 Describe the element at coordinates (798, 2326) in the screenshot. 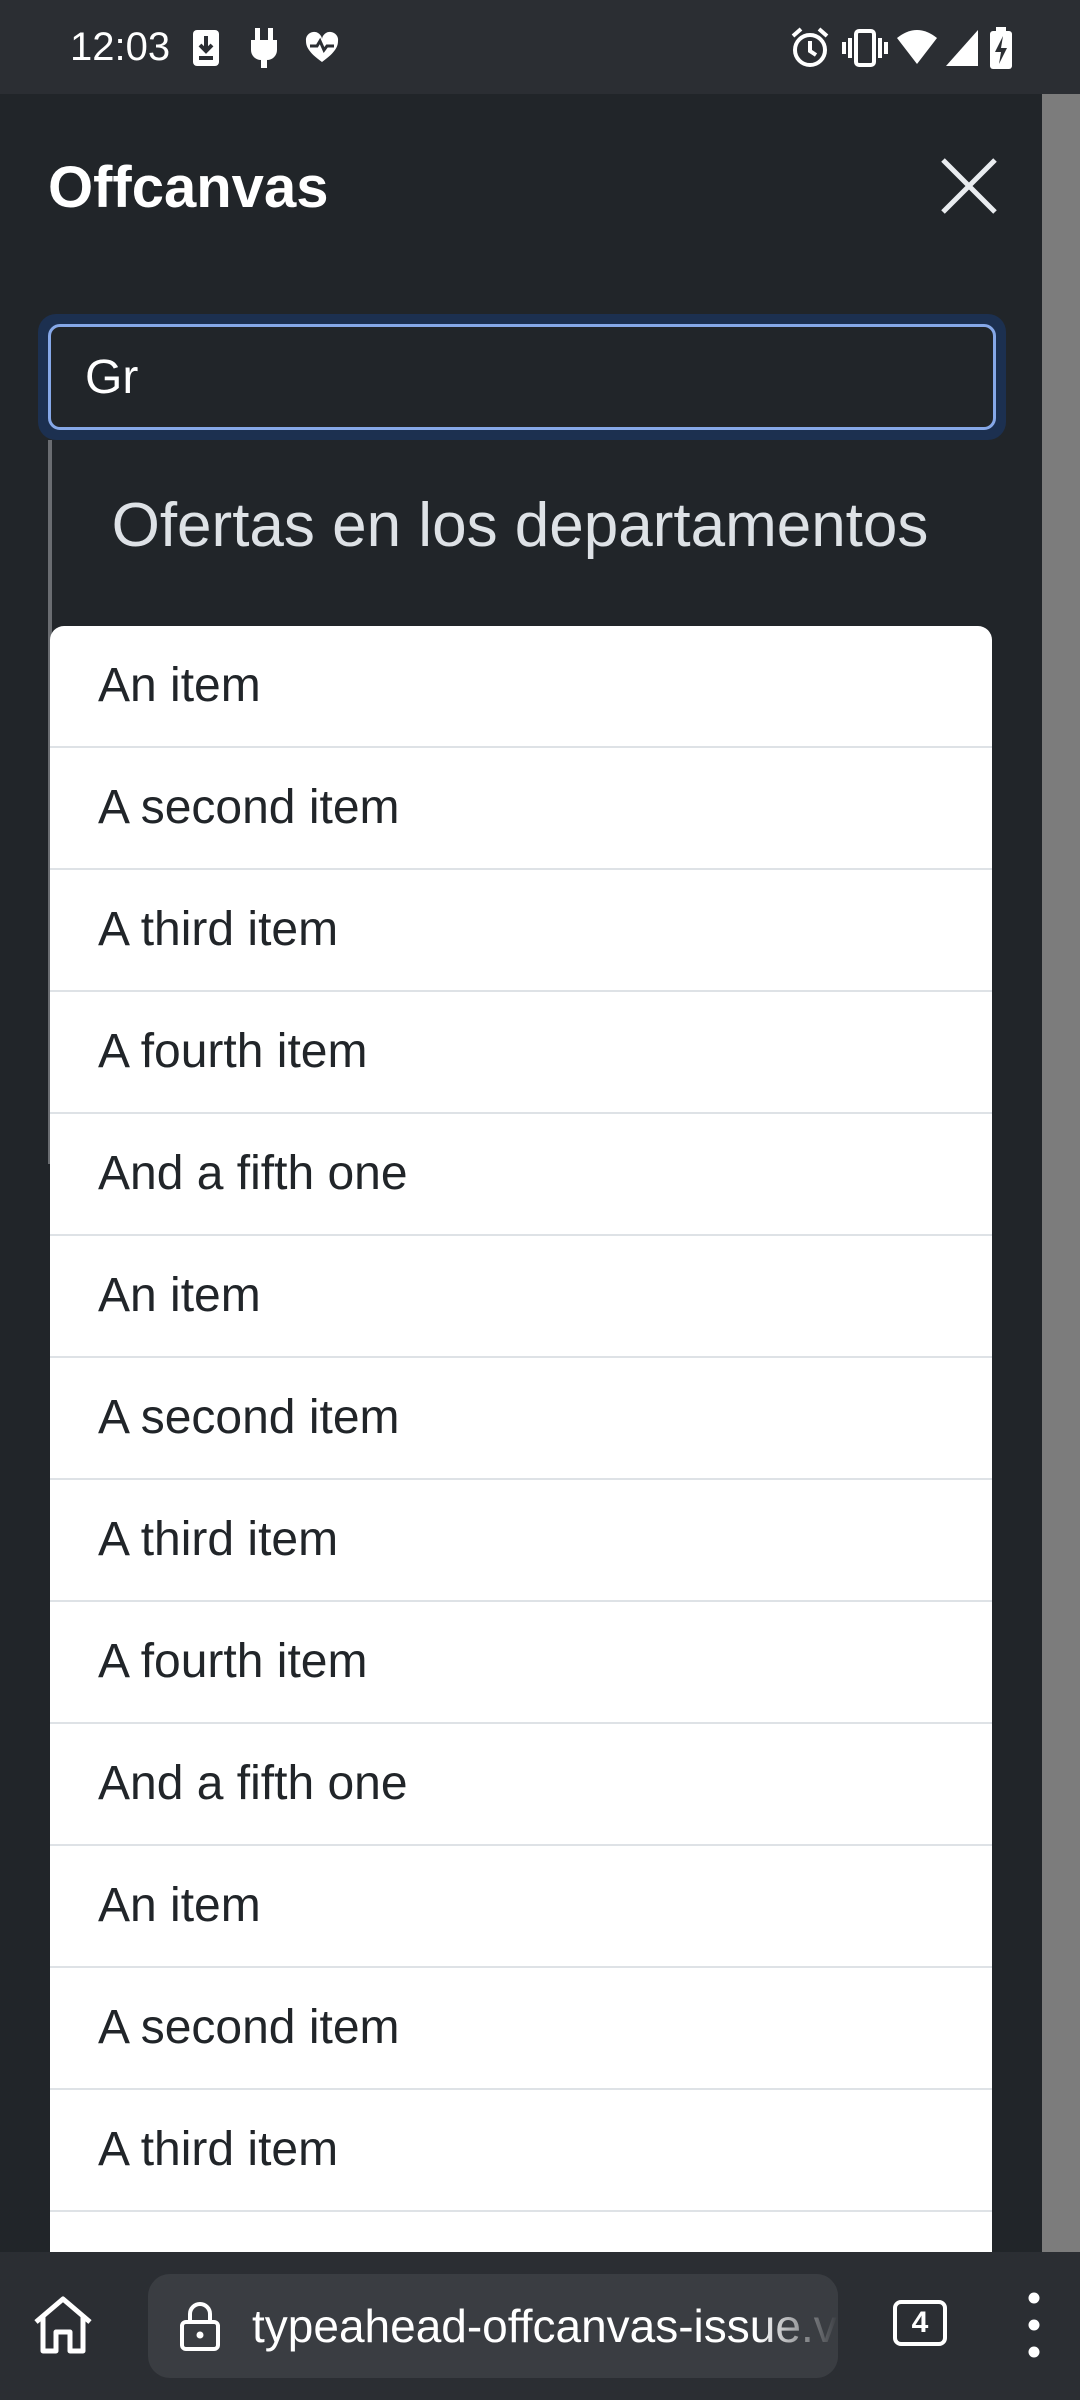

I see `url-fade` at that location.